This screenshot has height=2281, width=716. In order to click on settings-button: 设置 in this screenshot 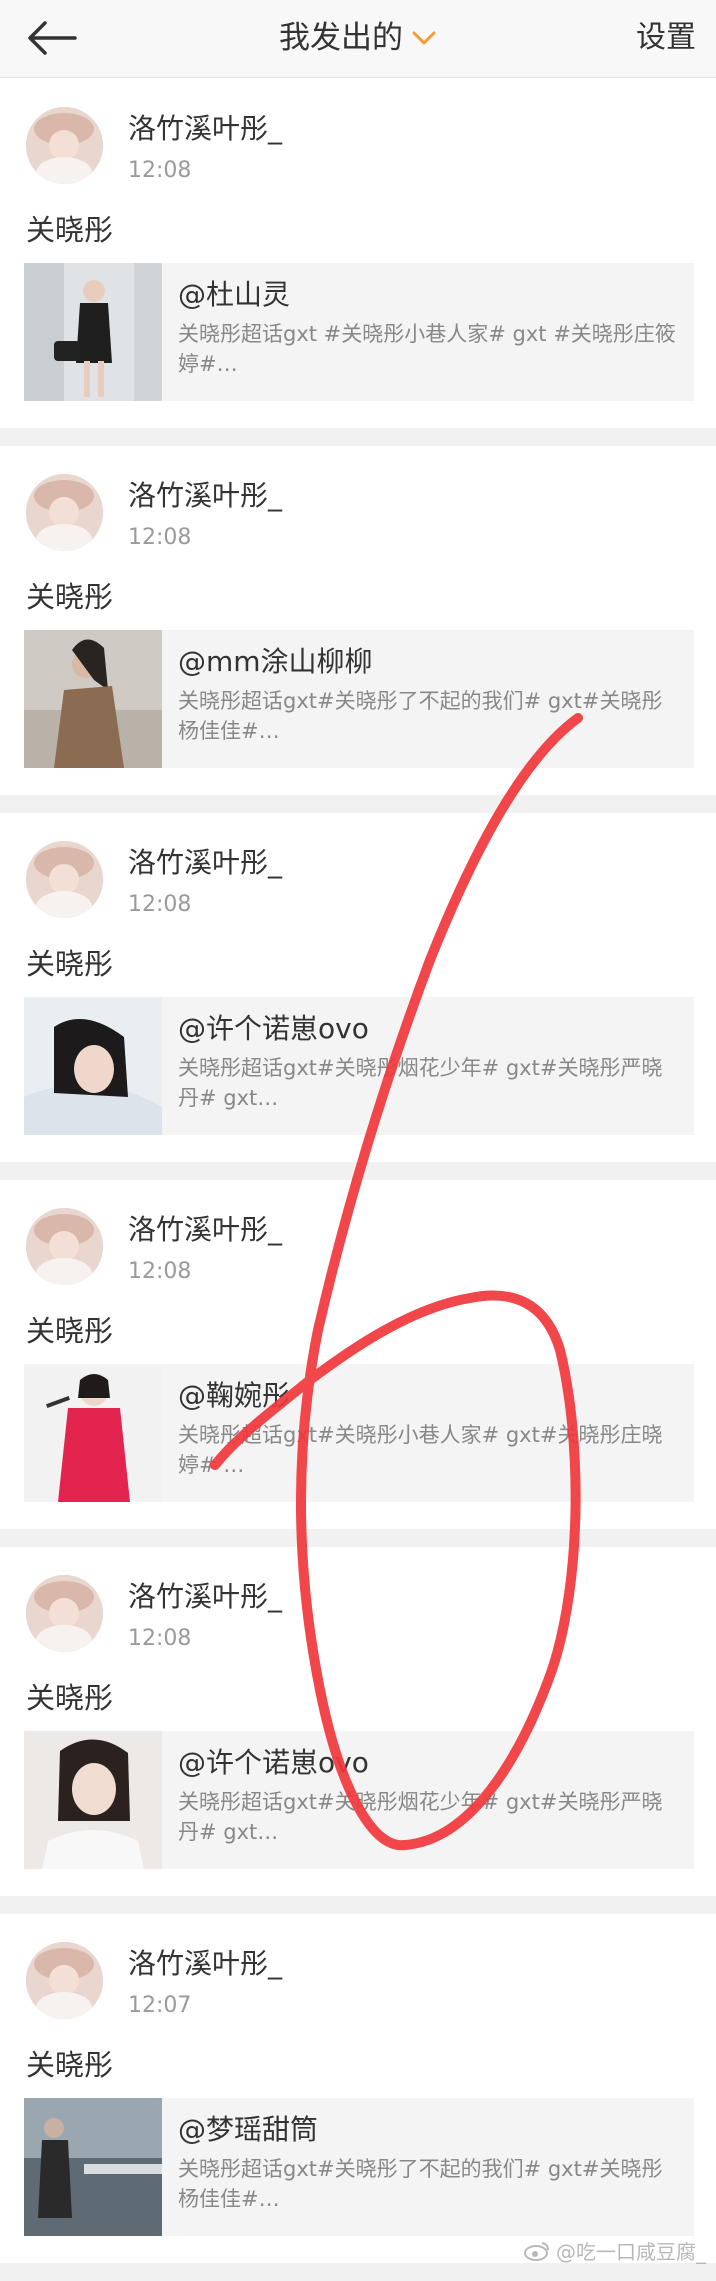, I will do `click(666, 38)`.